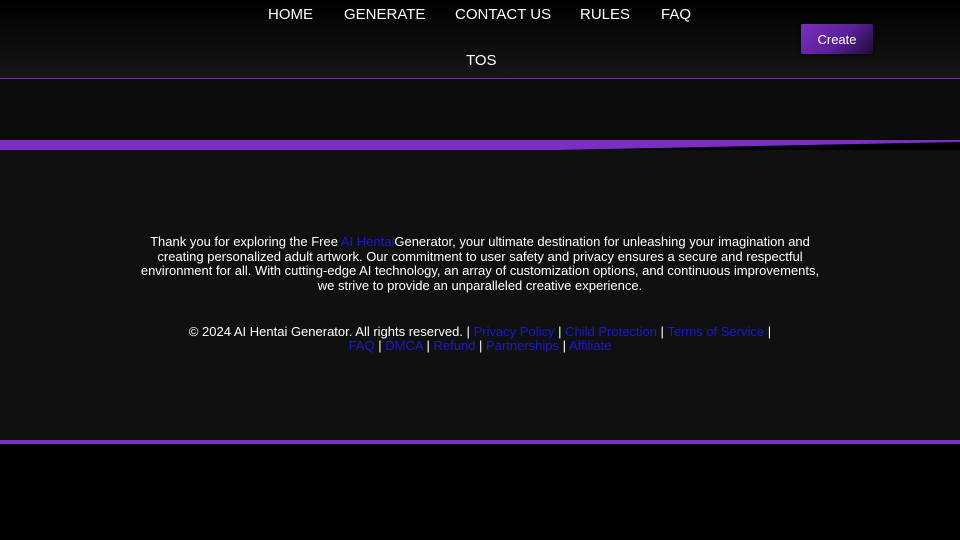 This screenshot has width=960, height=540. What do you see at coordinates (590, 345) in the screenshot?
I see `affiliate-link: Affiliate` at bounding box center [590, 345].